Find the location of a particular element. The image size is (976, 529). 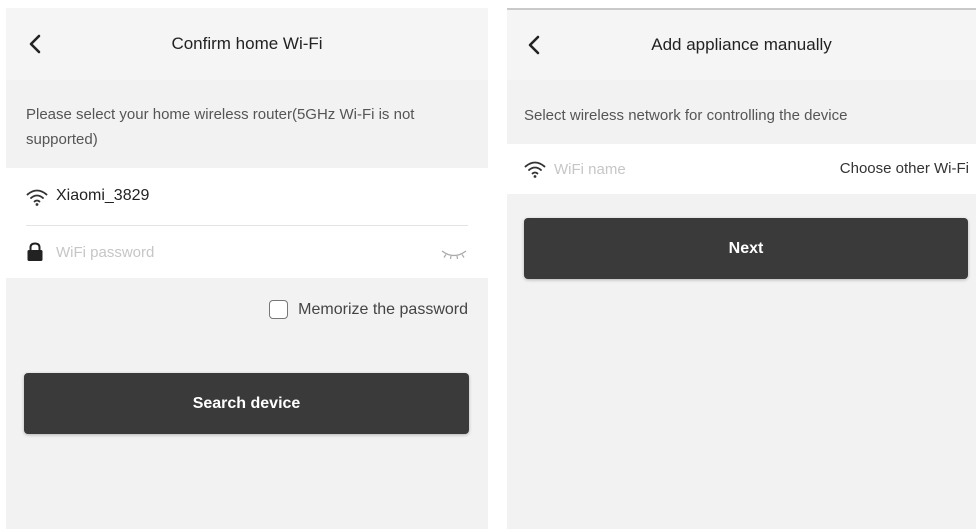

wifi-name-row: Choose other Wi-Fi is located at coordinates (741, 169).